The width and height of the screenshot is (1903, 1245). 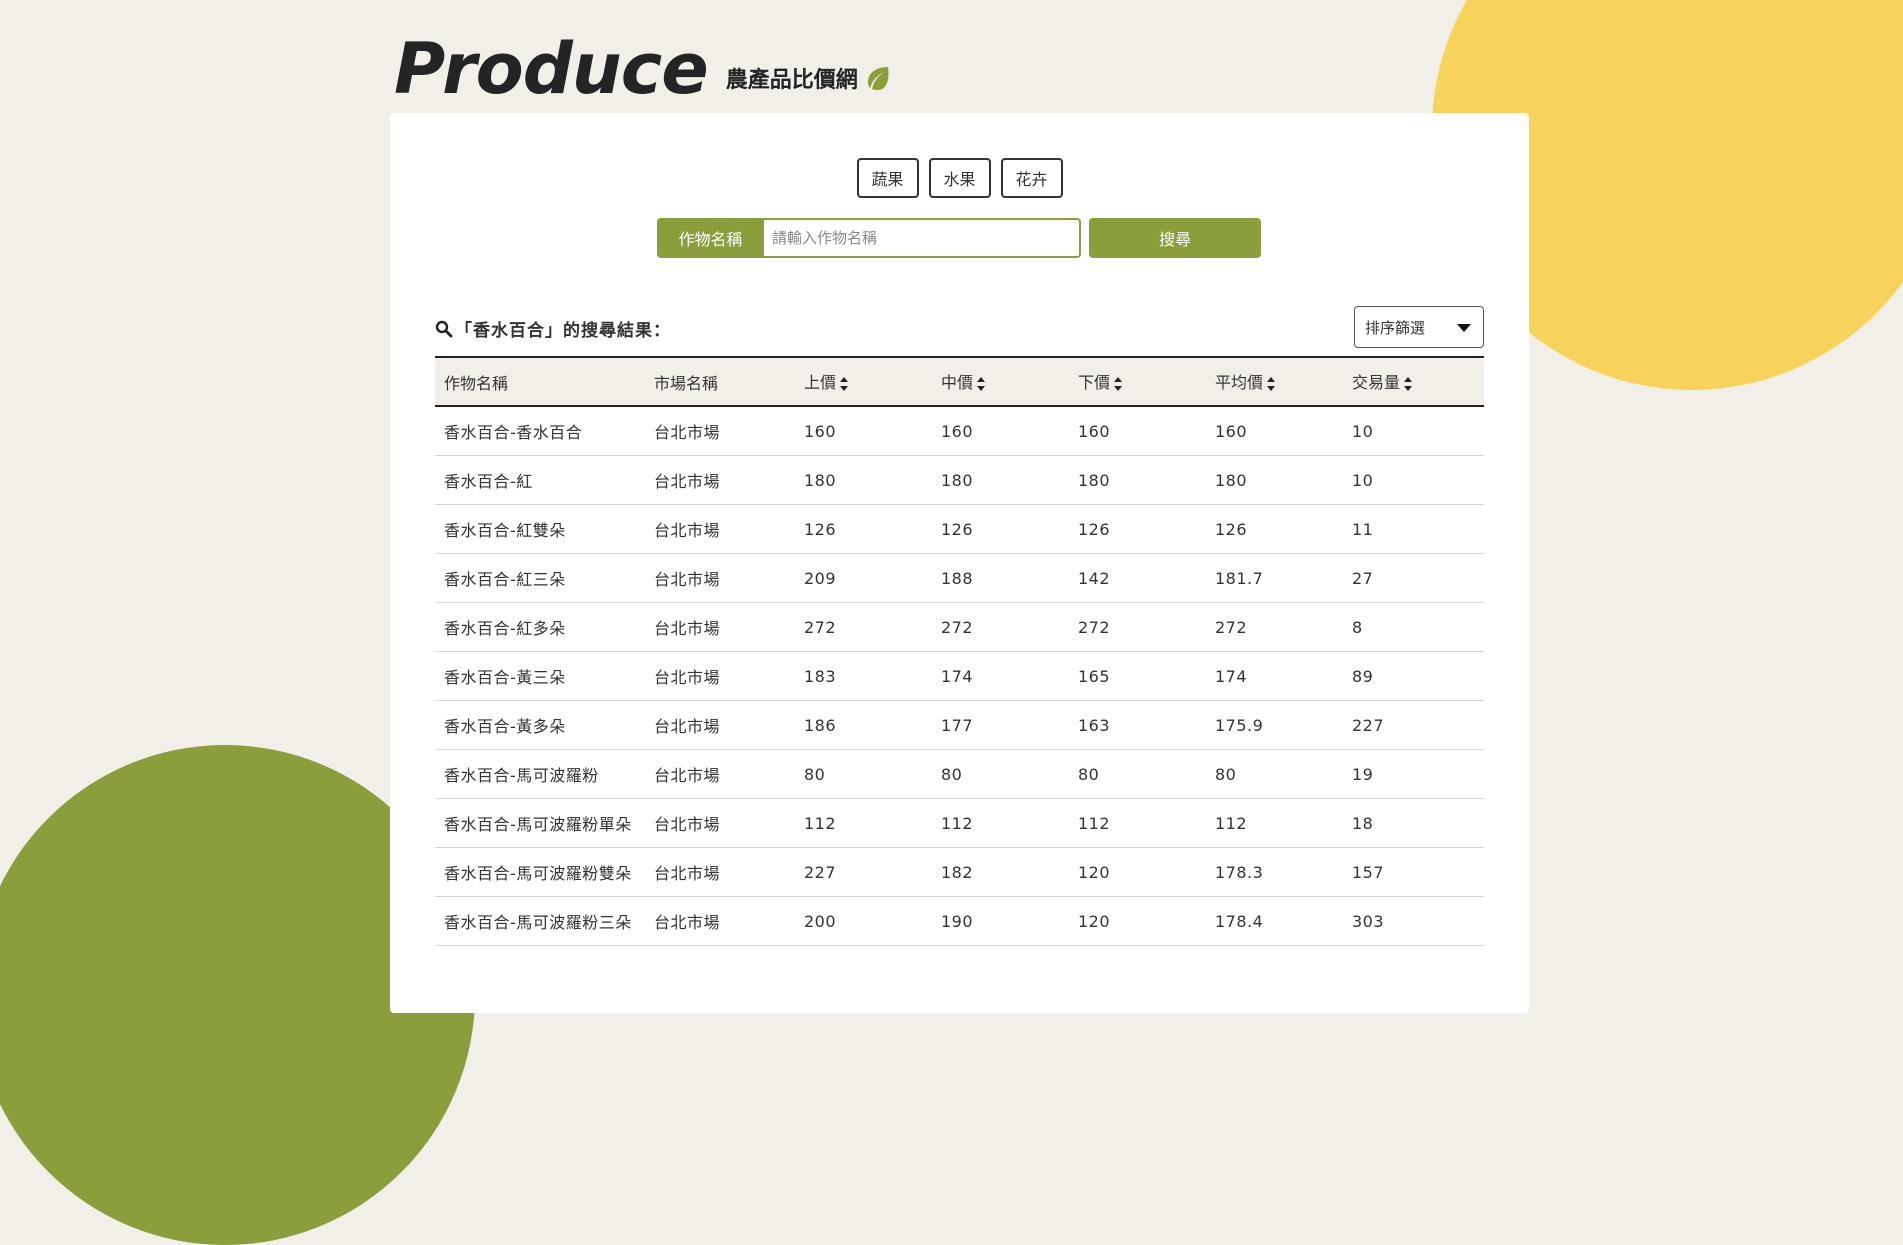 I want to click on site-logo: Produce, so click(x=551, y=69).